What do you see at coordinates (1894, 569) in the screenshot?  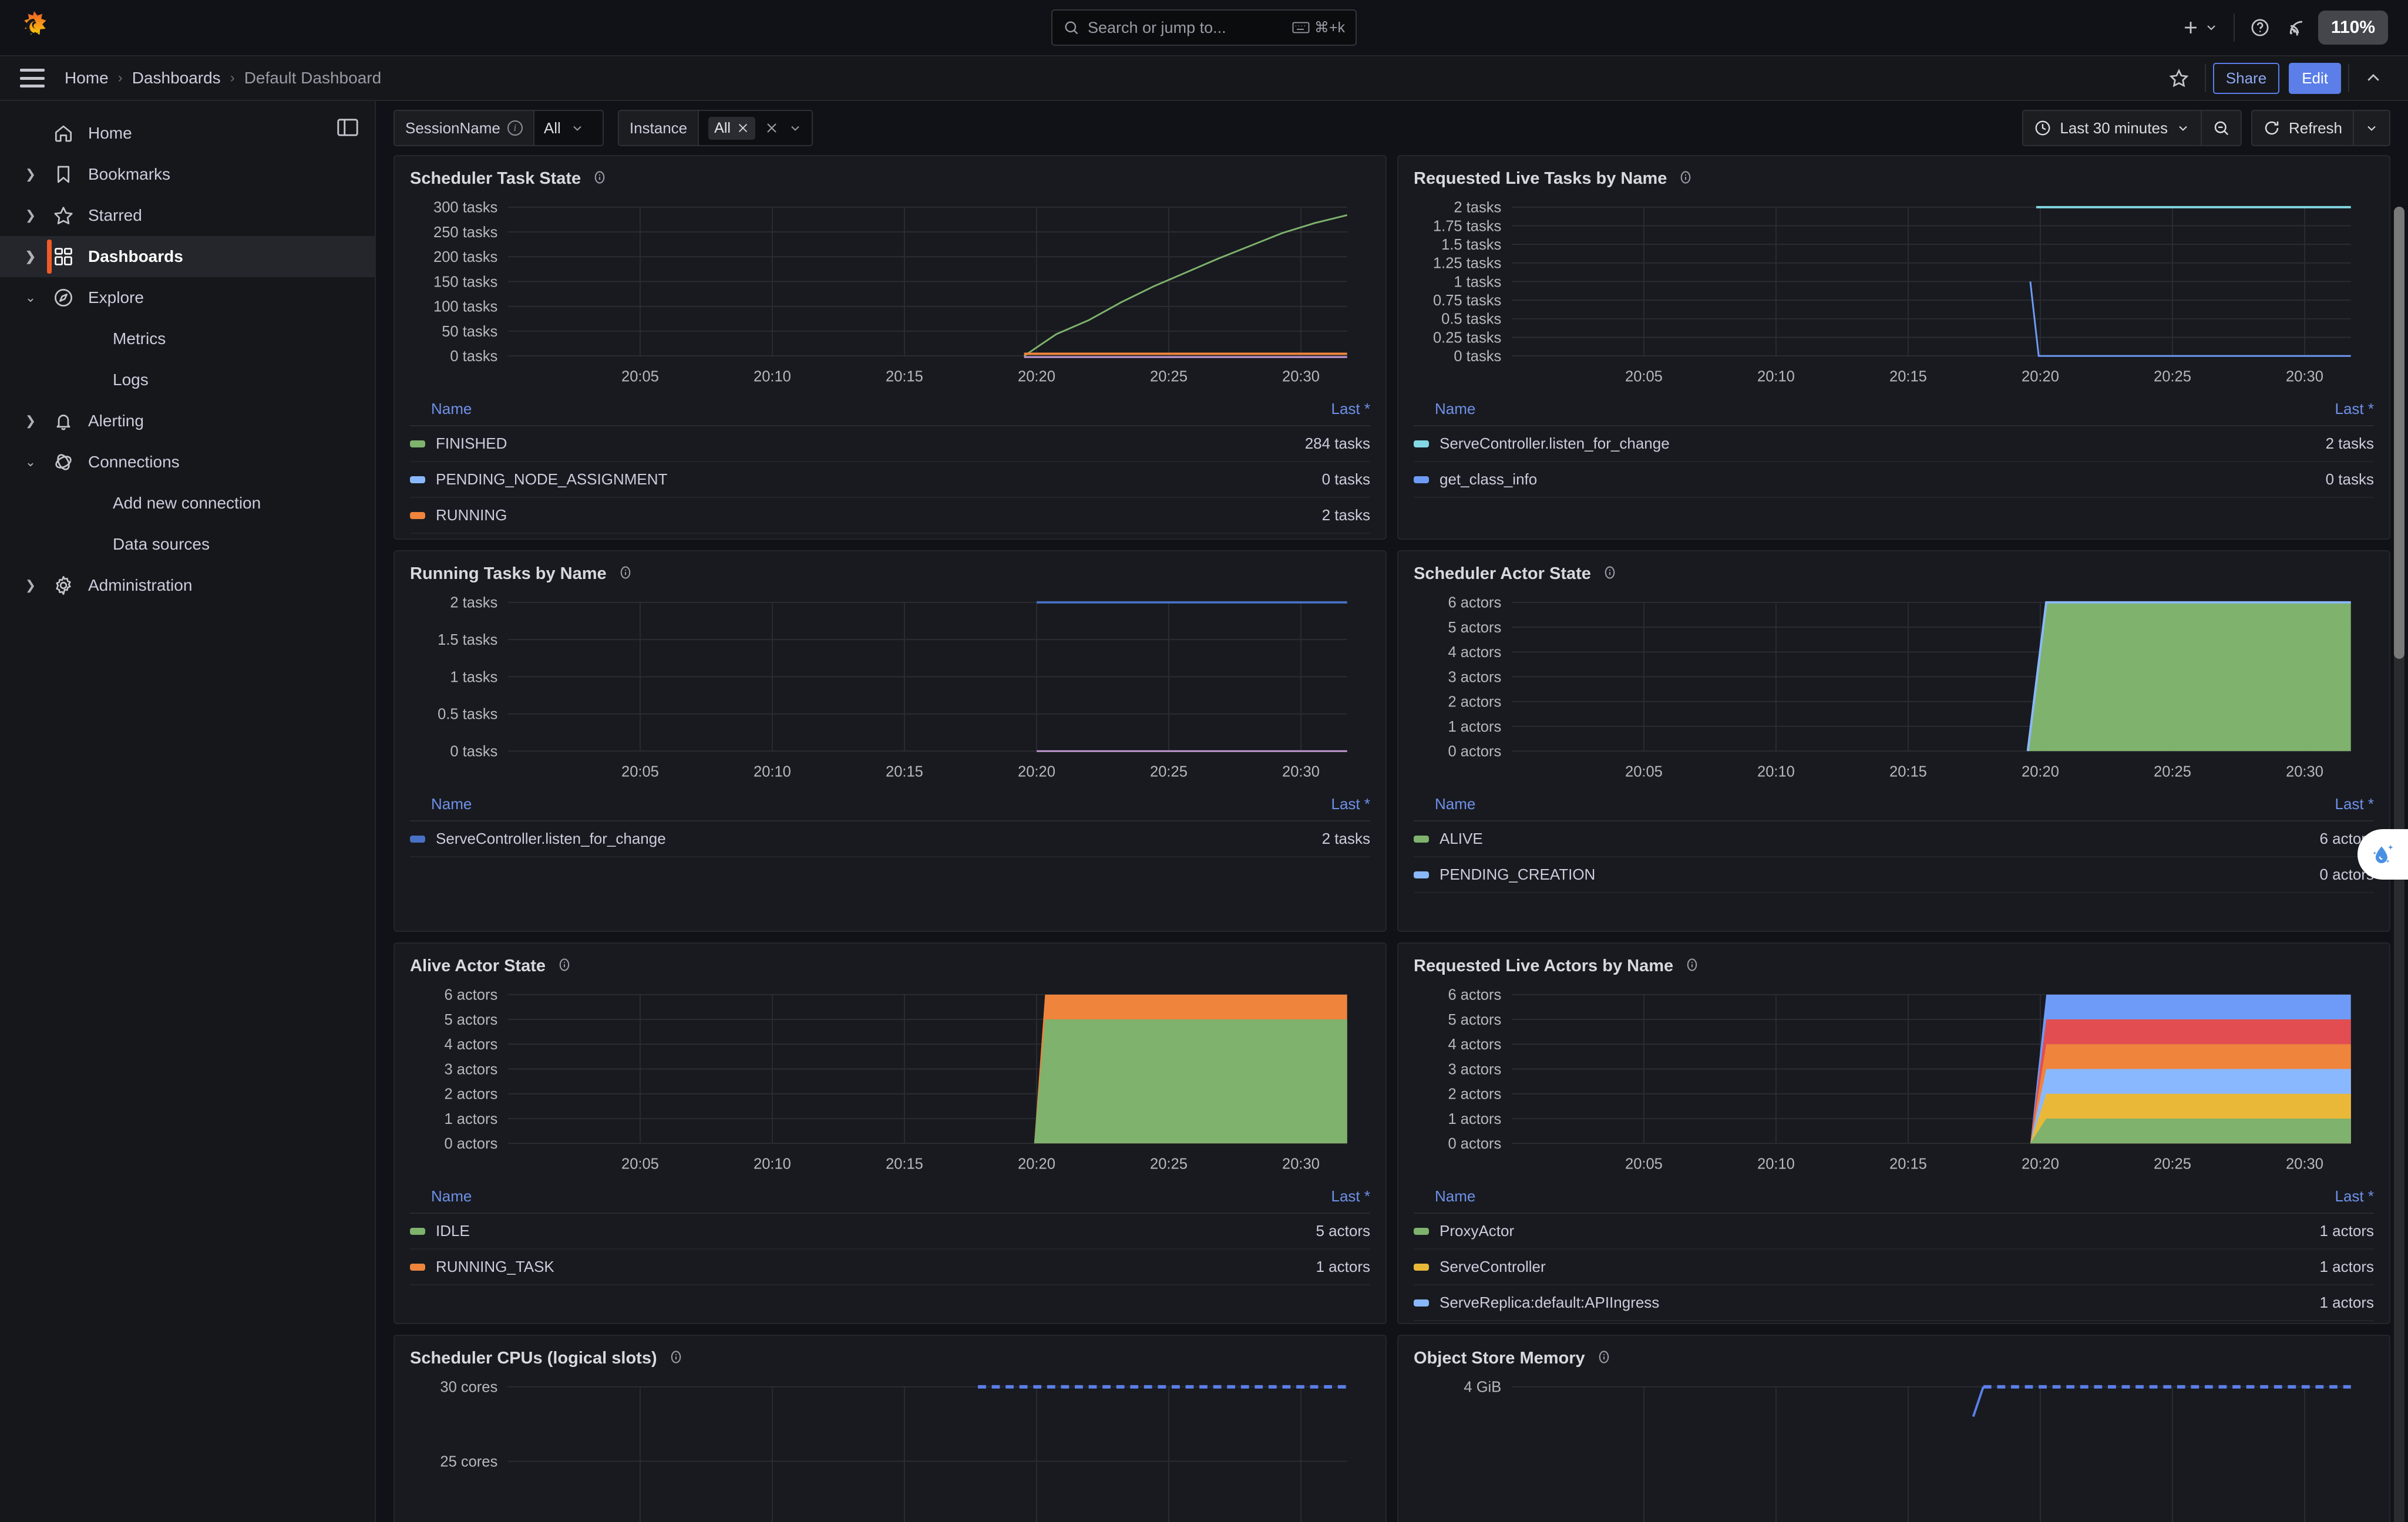 I see `panel-header: Scheduler Actor State` at bounding box center [1894, 569].